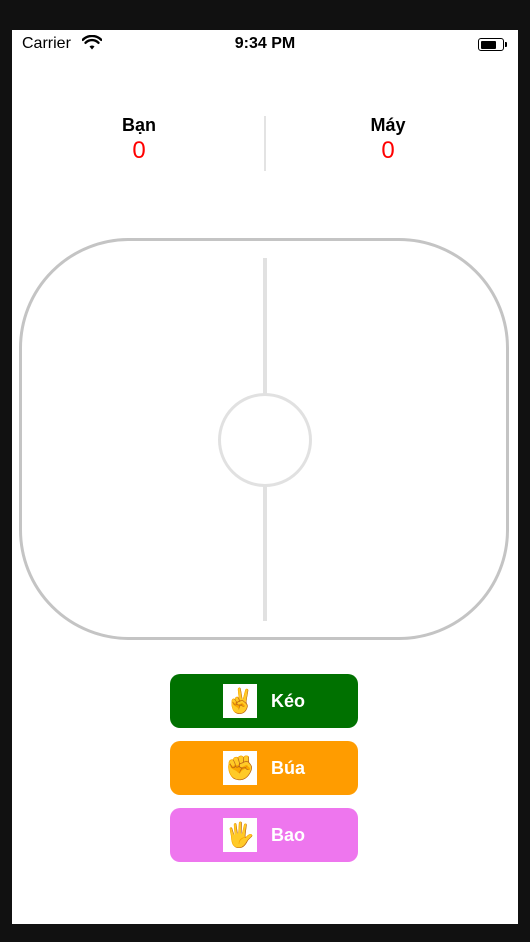 This screenshot has height=942, width=530. I want to click on arena-center-line-bottom, so click(265, 553).